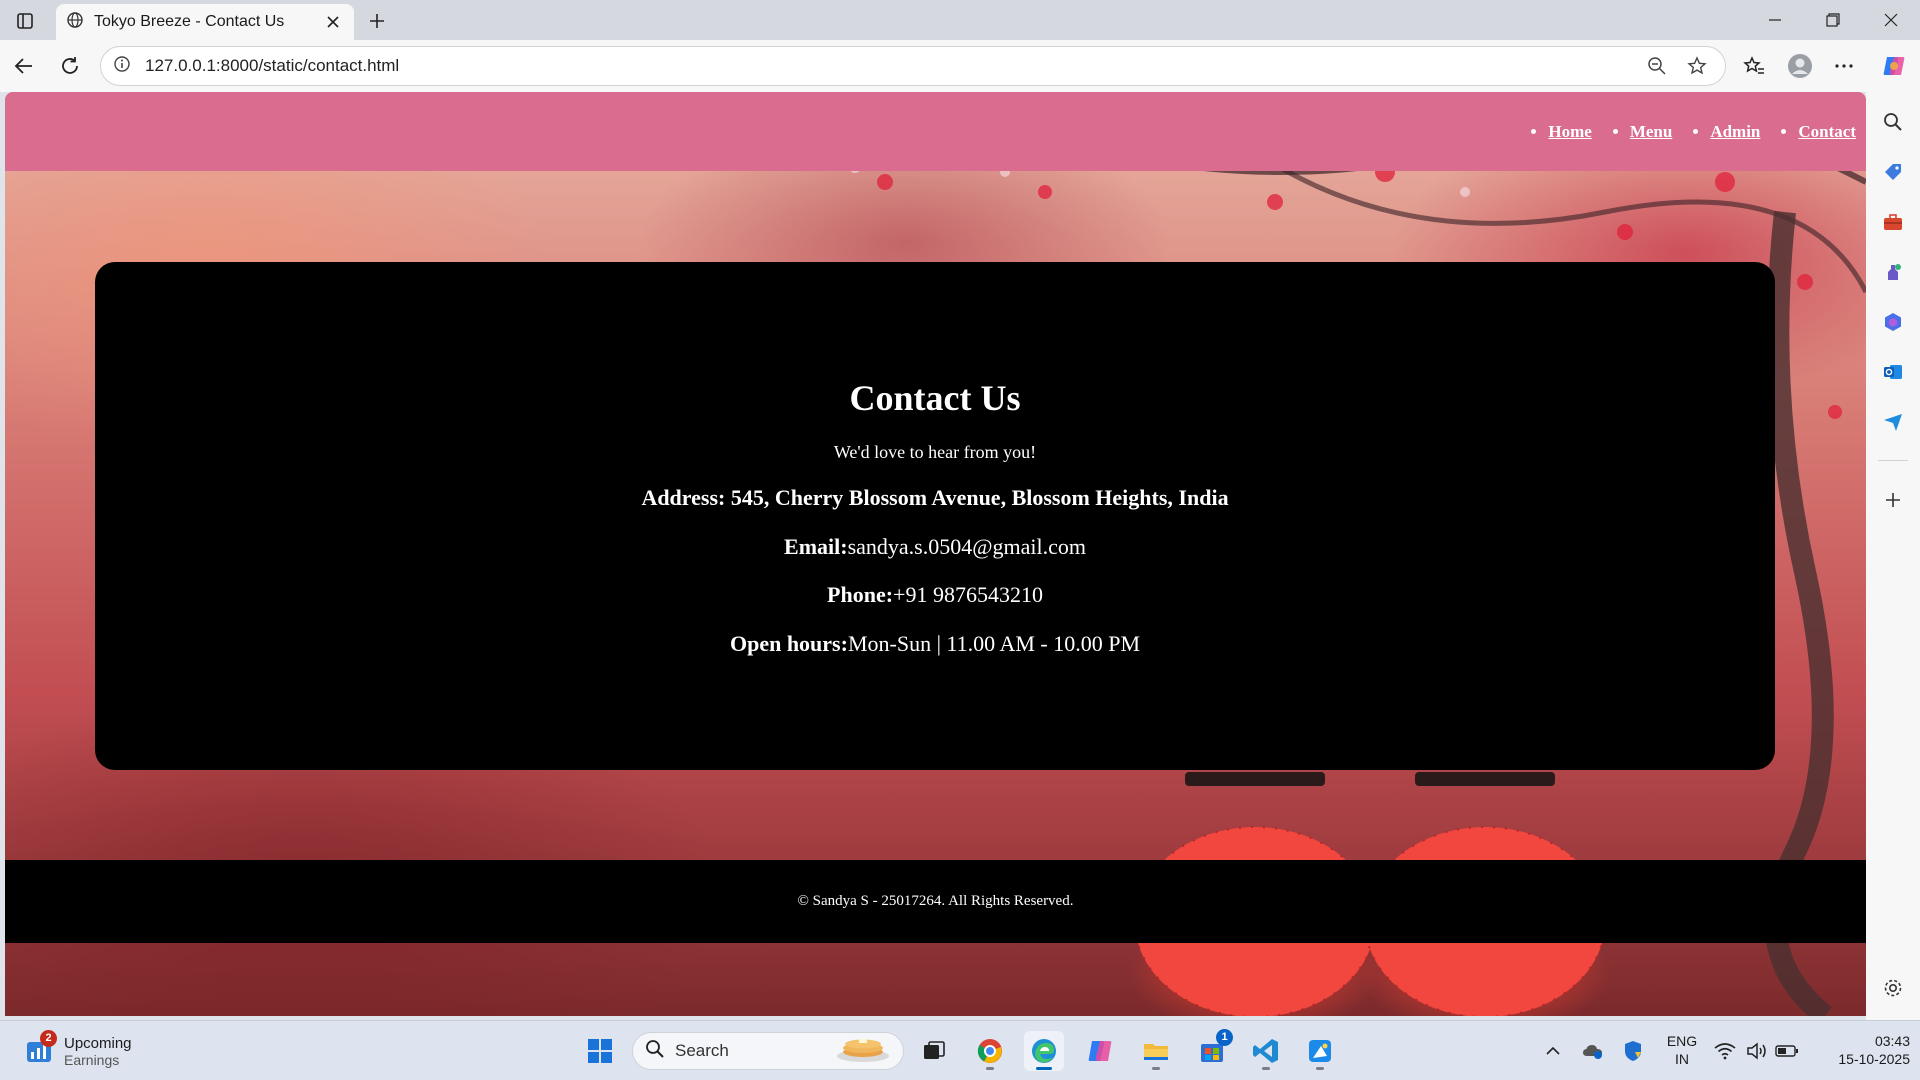 The width and height of the screenshot is (1920, 1080). I want to click on onedrive-icon, so click(1593, 1051).